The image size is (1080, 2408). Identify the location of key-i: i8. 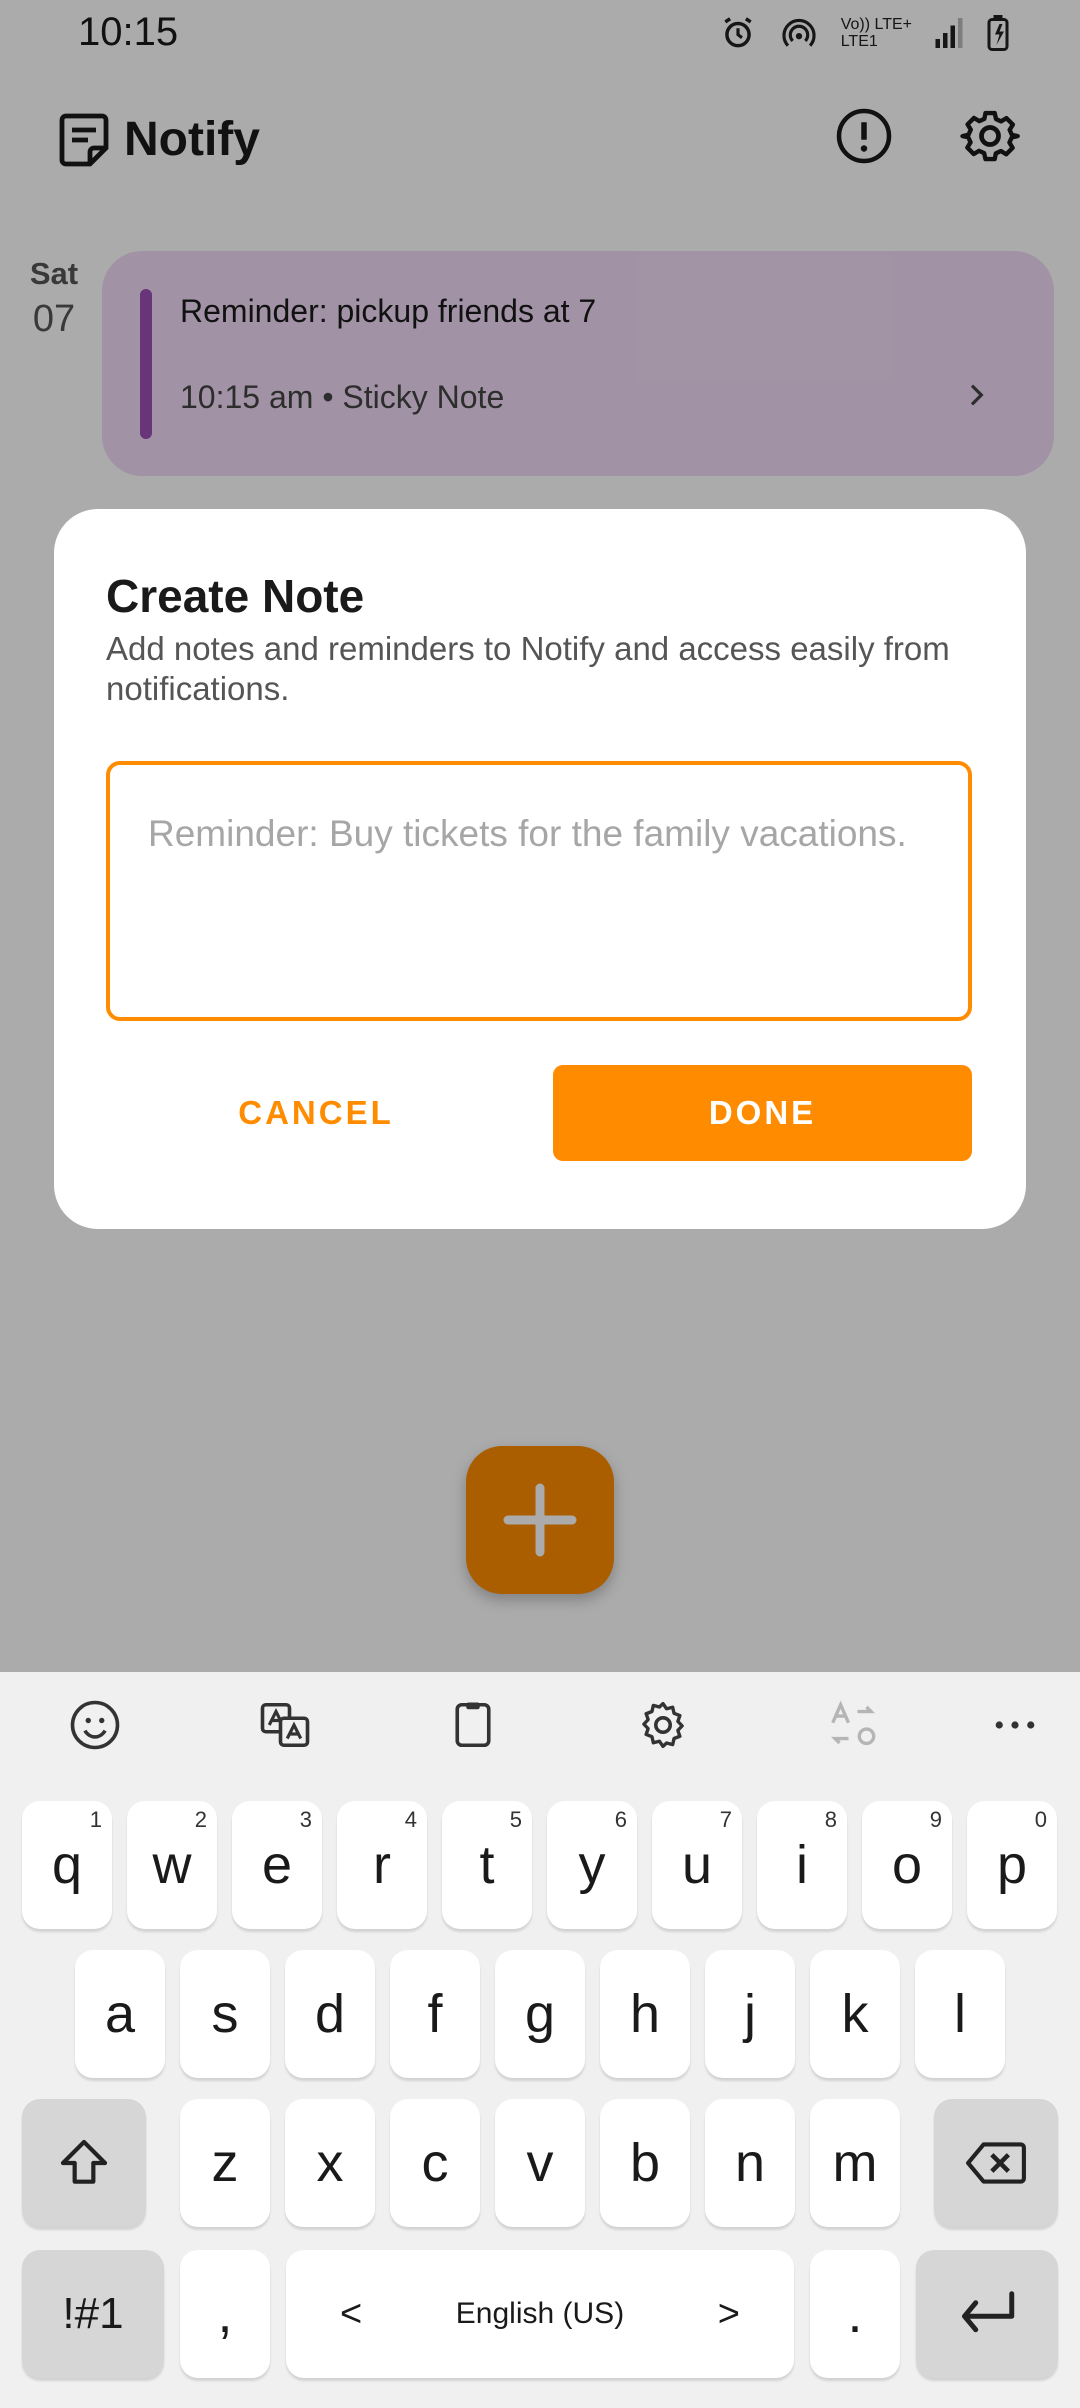
(802, 1865).